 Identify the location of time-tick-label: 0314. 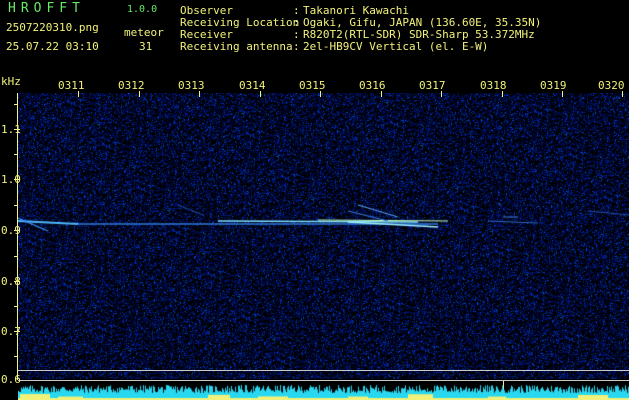
(252, 85).